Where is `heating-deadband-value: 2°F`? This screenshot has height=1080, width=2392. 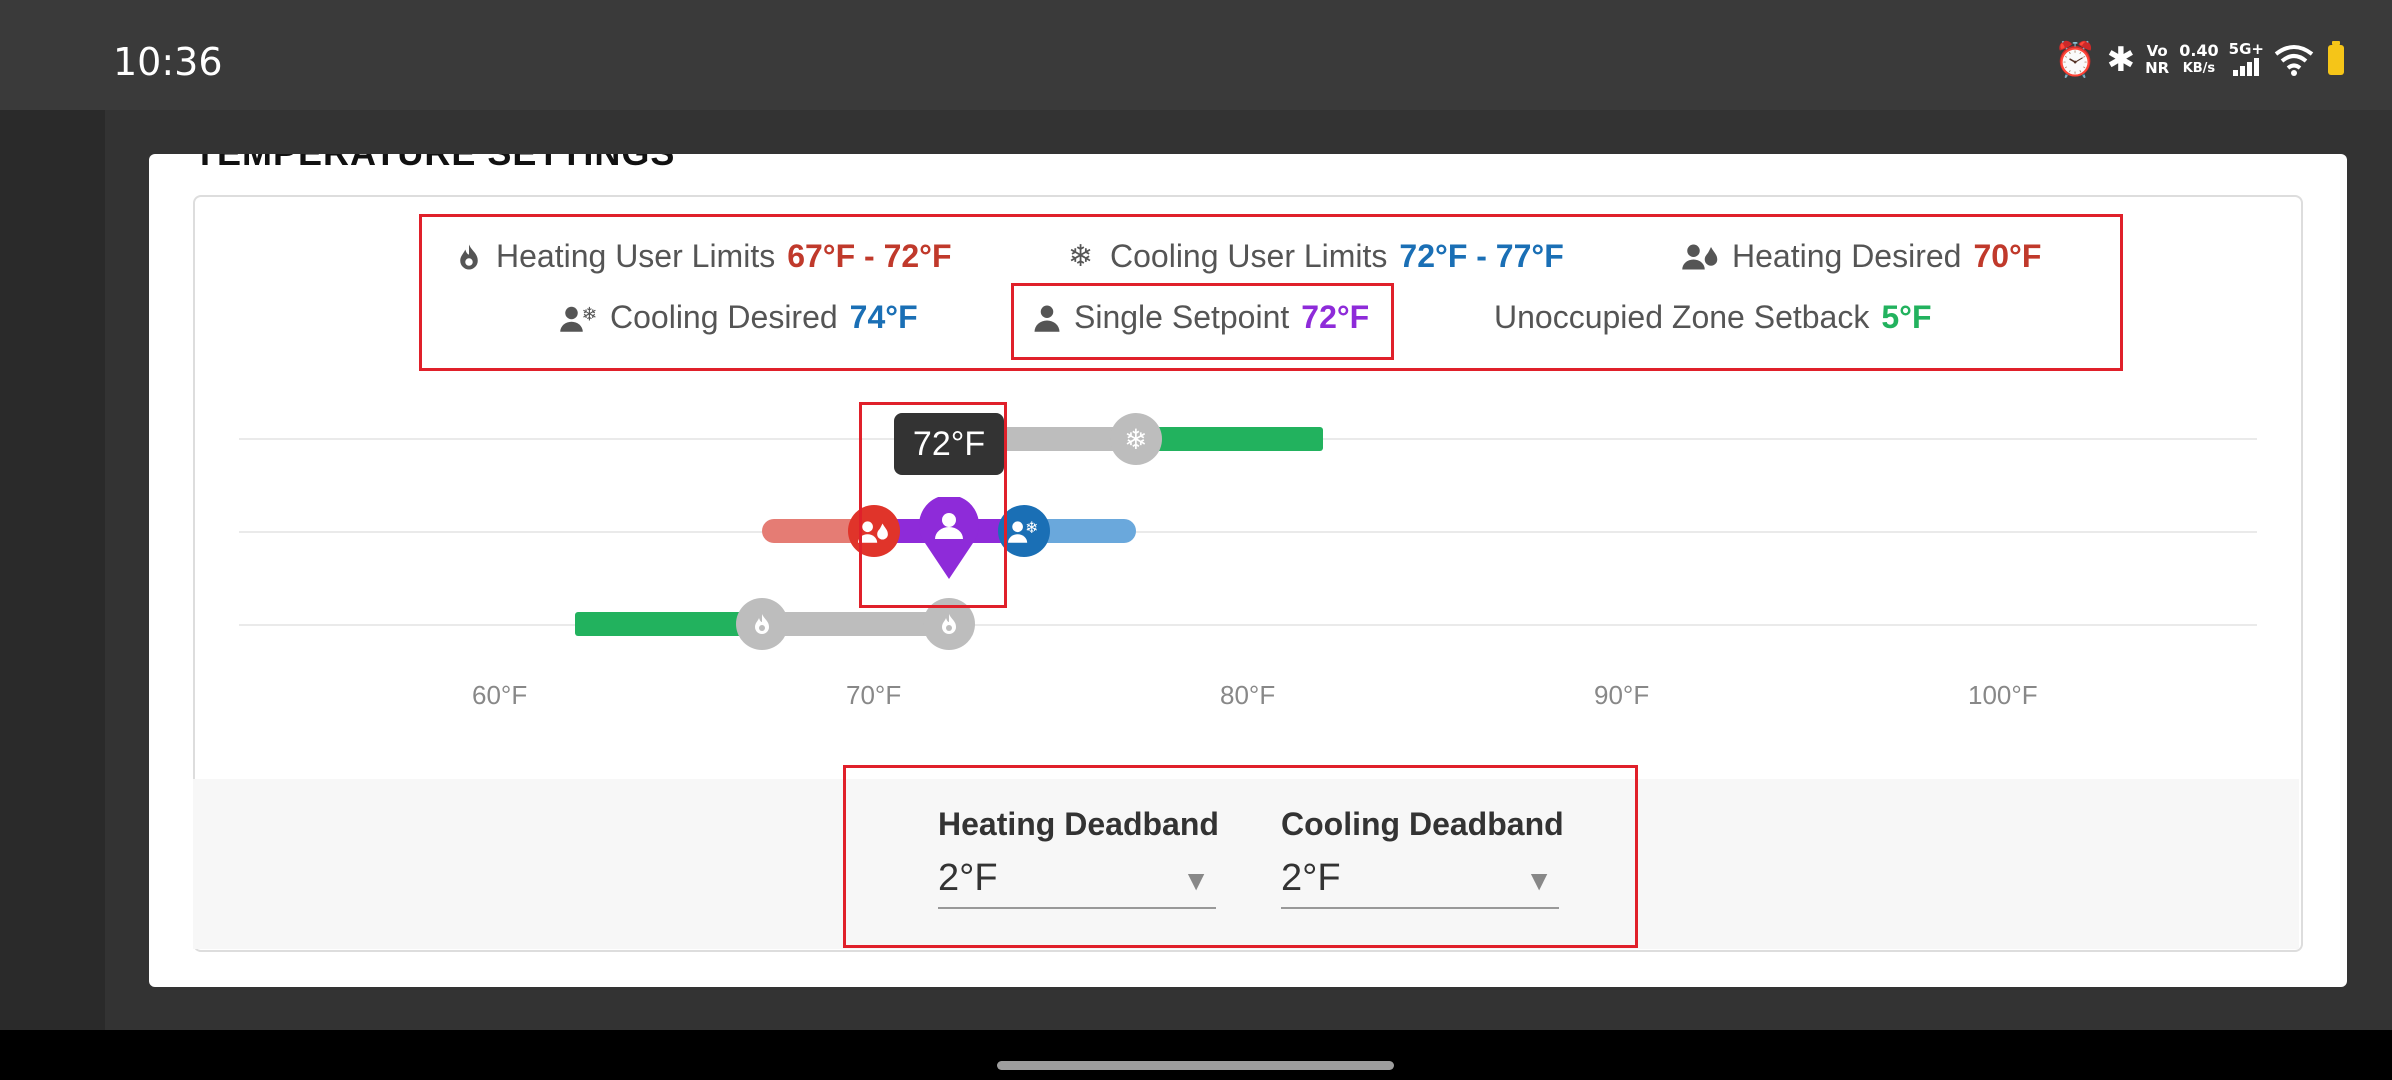 heating-deadband-value: 2°F is located at coordinates (968, 878).